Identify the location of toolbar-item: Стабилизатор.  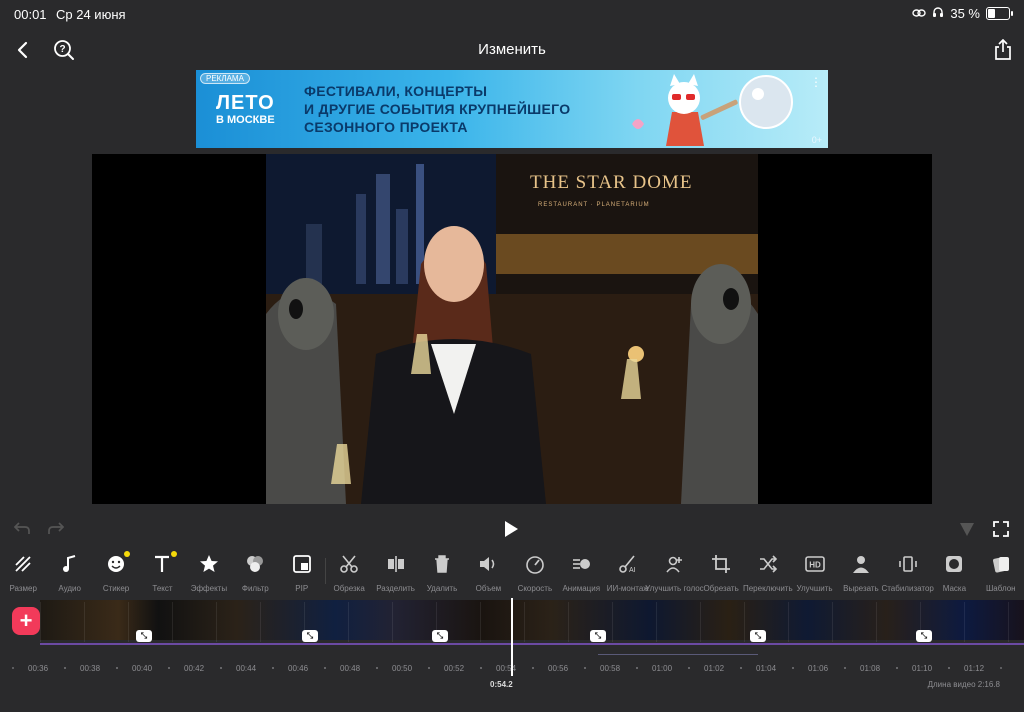
(907, 572).